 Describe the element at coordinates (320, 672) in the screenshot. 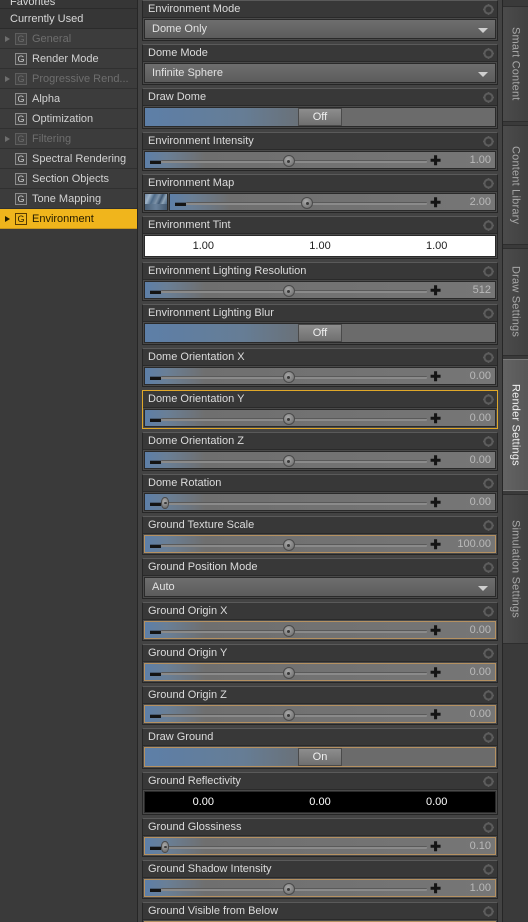

I see `slider-ground-origin-y: ▬ ✚ 0.00` at that location.